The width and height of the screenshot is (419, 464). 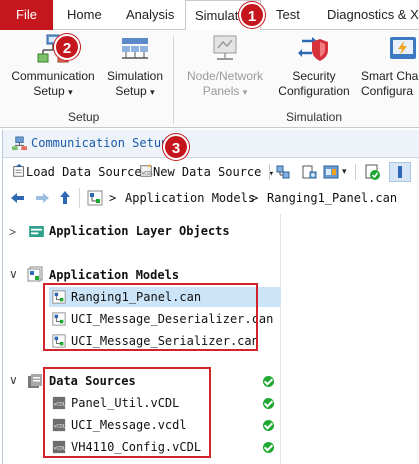 I want to click on network-setup-icon, so click(x=19, y=143).